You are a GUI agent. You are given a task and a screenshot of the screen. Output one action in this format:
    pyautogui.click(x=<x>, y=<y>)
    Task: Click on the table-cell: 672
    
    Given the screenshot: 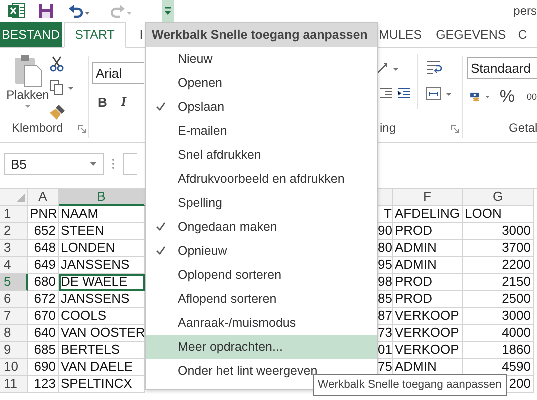 What is the action you would take?
    pyautogui.click(x=43, y=299)
    